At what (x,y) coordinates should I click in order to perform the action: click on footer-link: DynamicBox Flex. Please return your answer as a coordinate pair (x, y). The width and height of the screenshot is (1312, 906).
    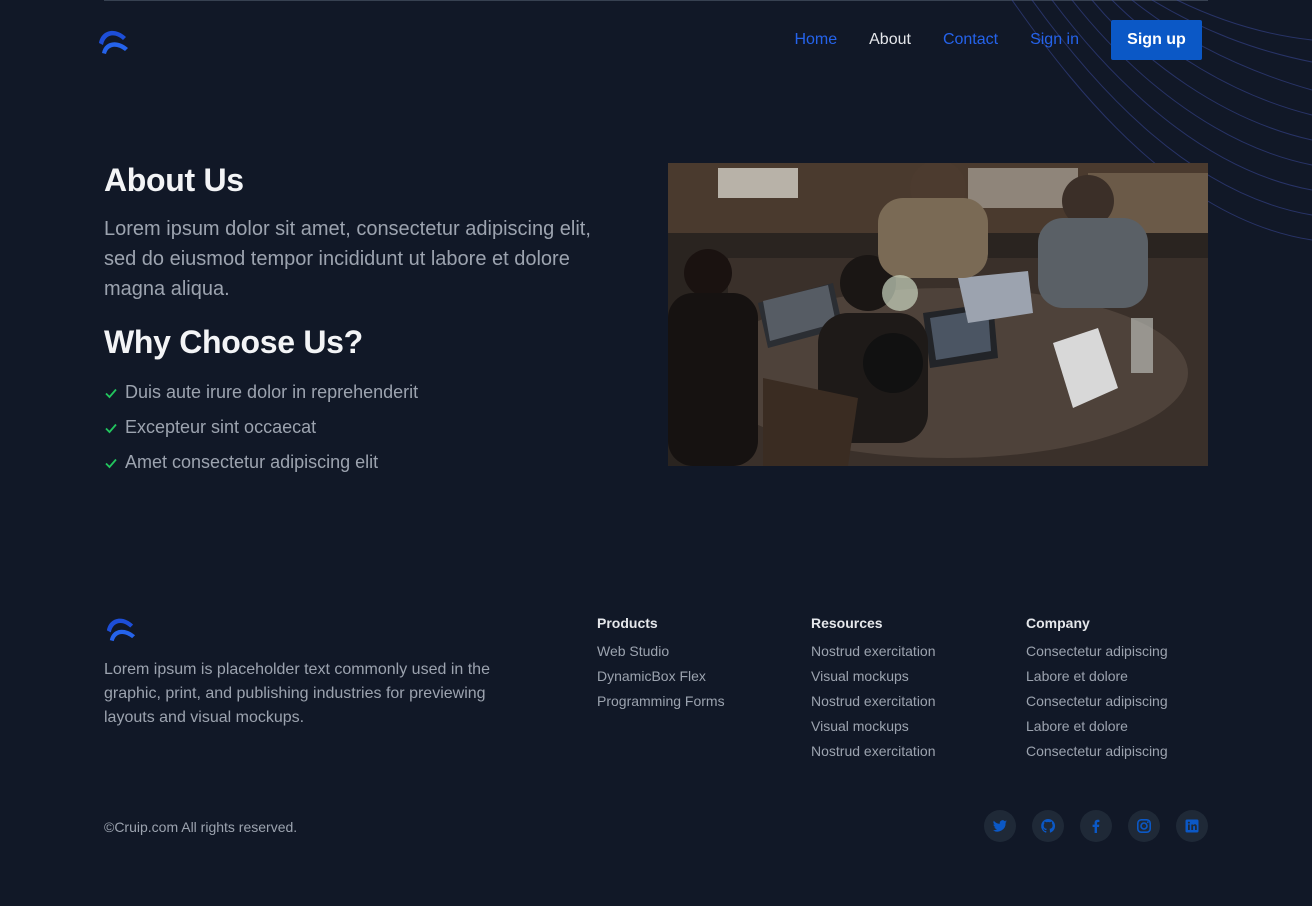
    Looking at the image, I should click on (661, 676).